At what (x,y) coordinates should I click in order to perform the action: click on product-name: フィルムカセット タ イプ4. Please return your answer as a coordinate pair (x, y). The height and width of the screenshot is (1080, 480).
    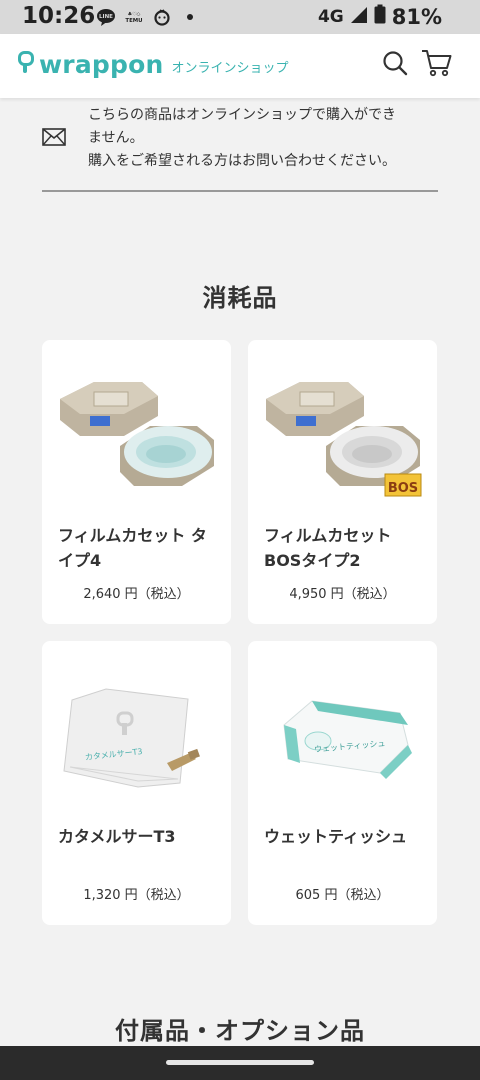
    Looking at the image, I should click on (139, 548).